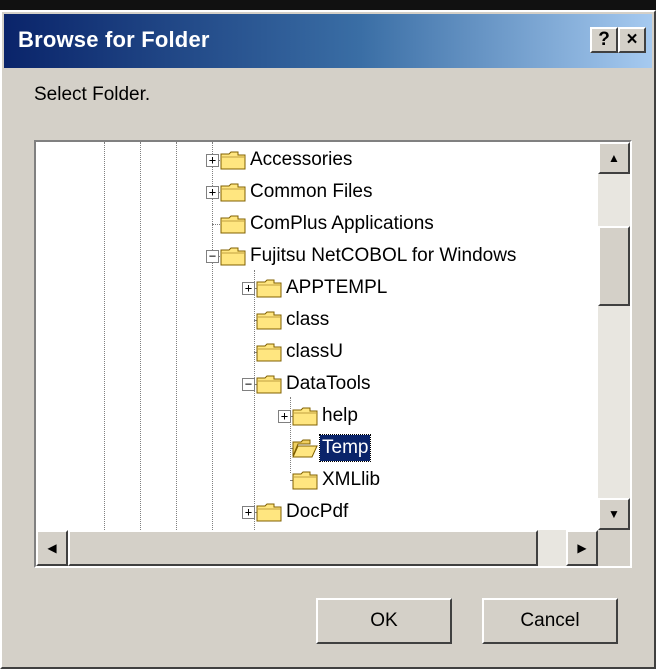 This screenshot has height=669, width=656. What do you see at coordinates (336, 288) in the screenshot?
I see `tree-item-label: APPTEMPL` at bounding box center [336, 288].